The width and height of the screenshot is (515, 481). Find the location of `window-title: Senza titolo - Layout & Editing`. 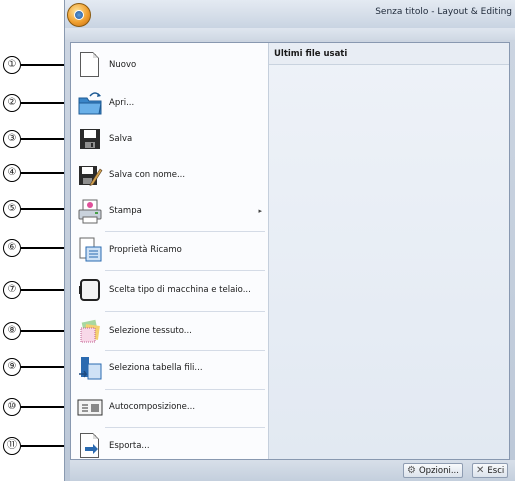

window-title: Senza titolo - Layout & Editing is located at coordinates (443, 12).